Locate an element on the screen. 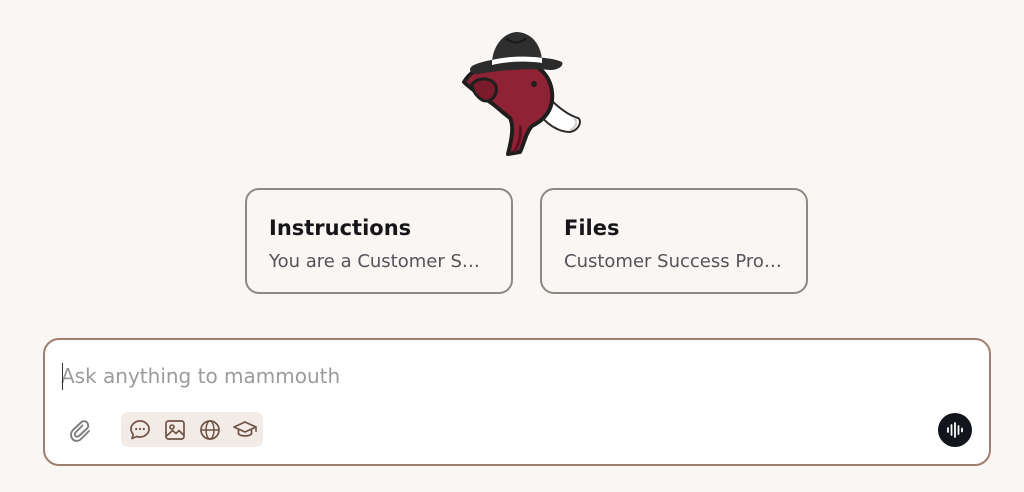 This screenshot has width=1024, height=492. instructions-card-title: Instructions is located at coordinates (340, 228).